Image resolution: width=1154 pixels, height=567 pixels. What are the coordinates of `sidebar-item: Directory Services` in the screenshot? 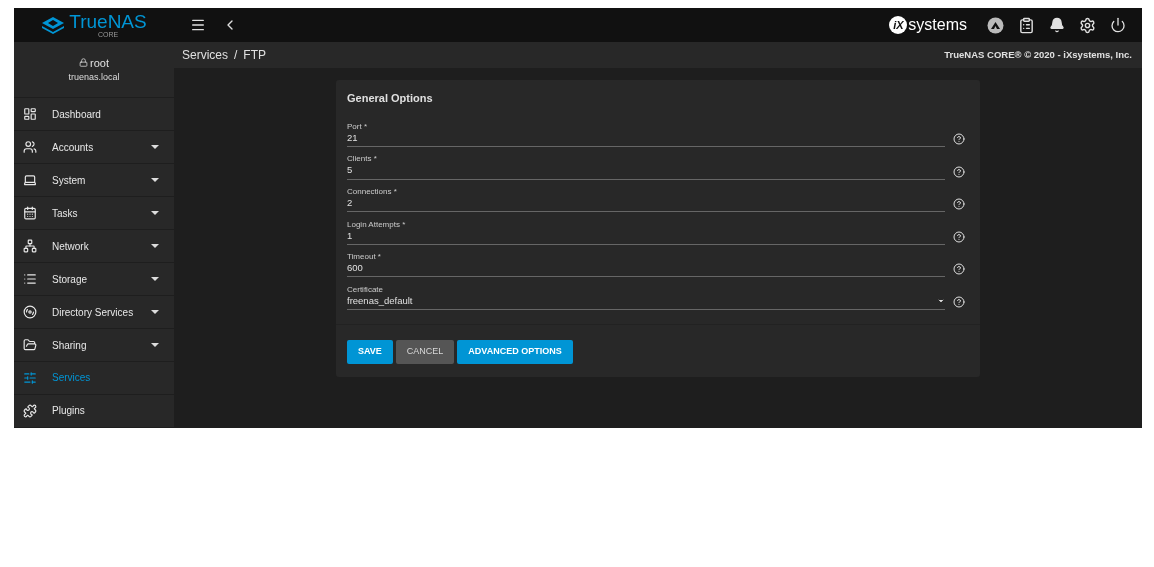 It's located at (94, 312).